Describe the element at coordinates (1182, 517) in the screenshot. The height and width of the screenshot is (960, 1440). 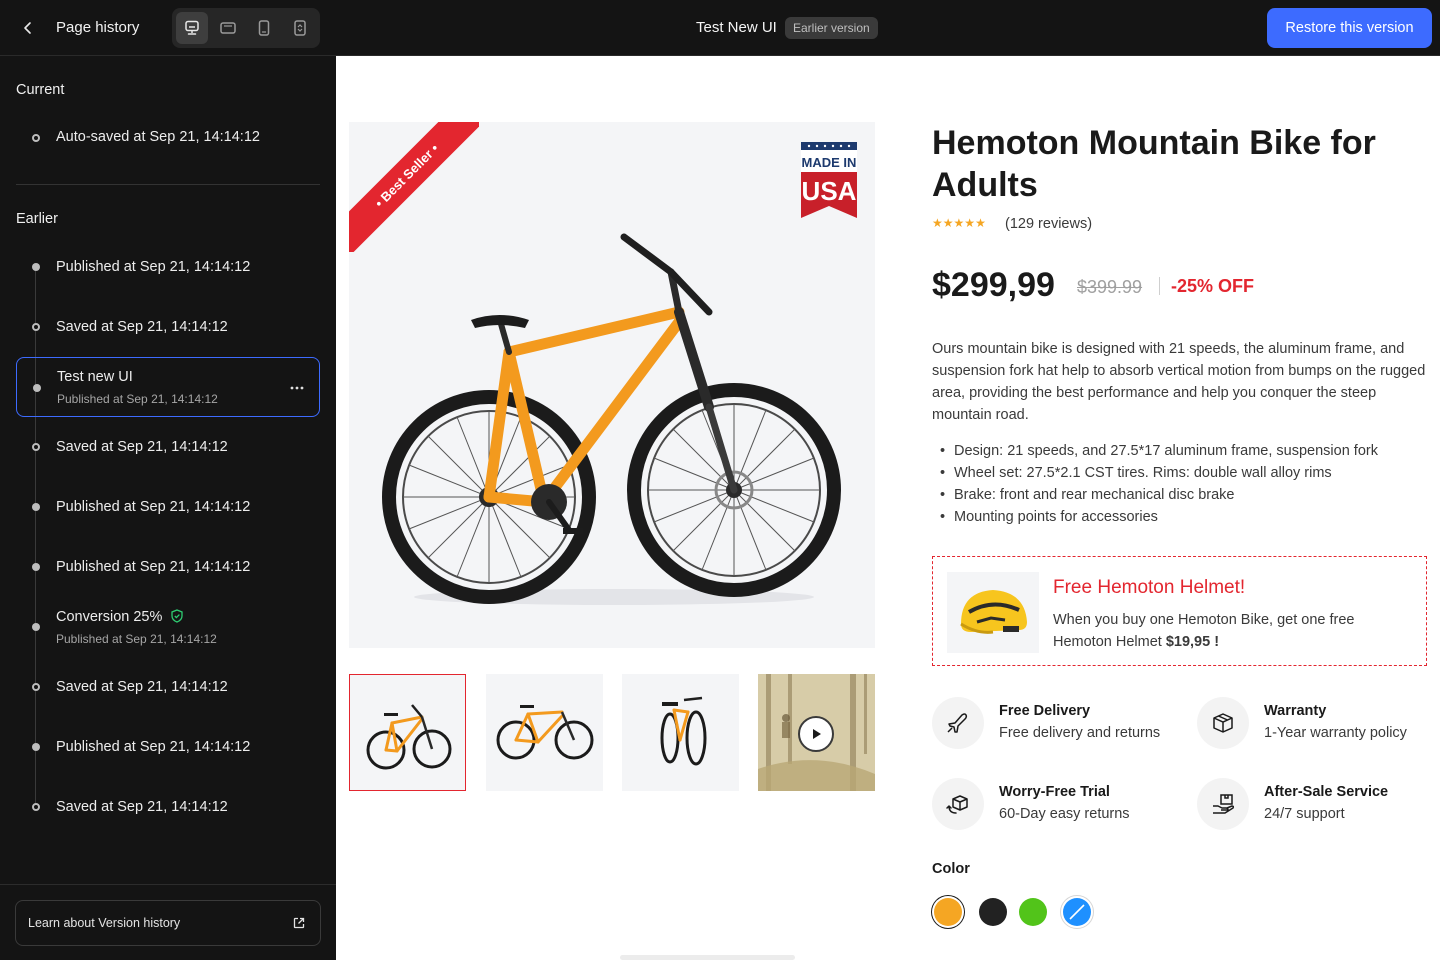
I see `feature-item: Mounting points for accessories` at that location.